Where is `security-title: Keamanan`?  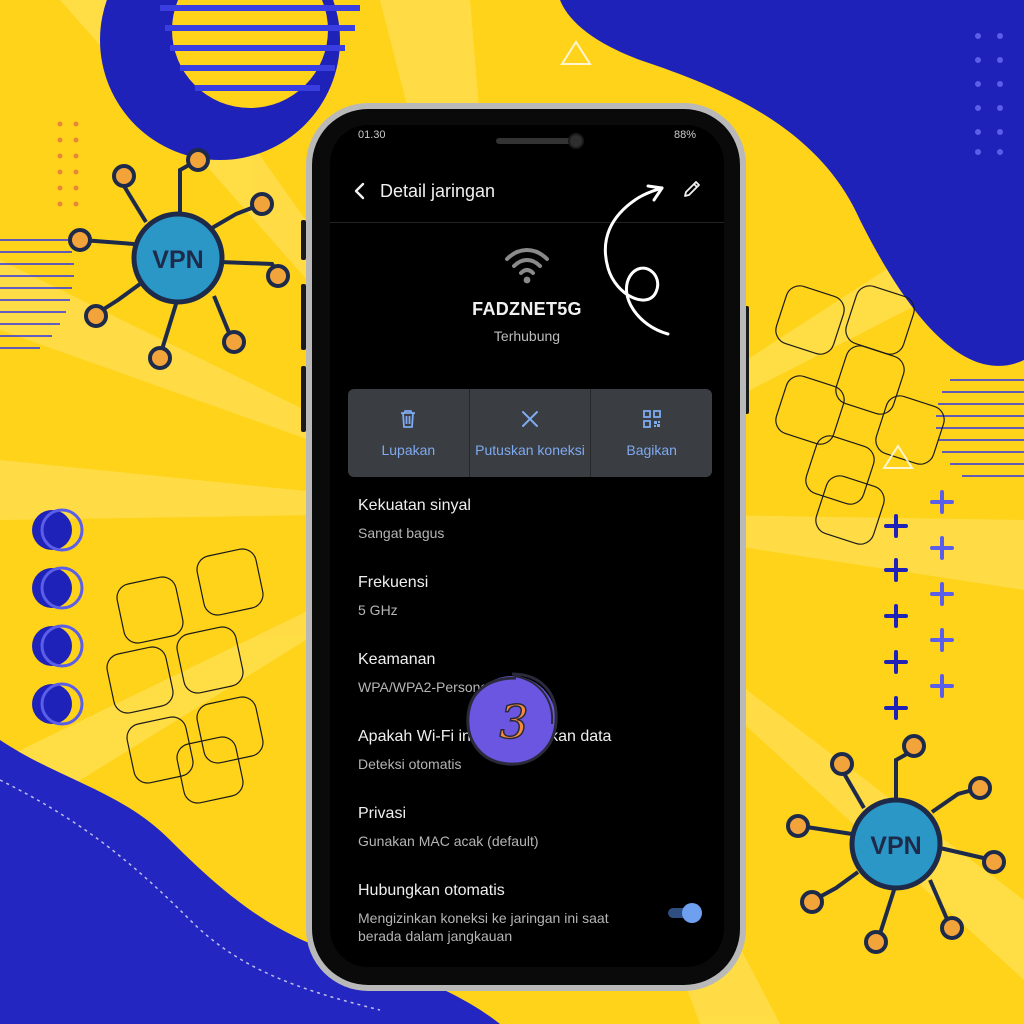 security-title: Keamanan is located at coordinates (397, 659).